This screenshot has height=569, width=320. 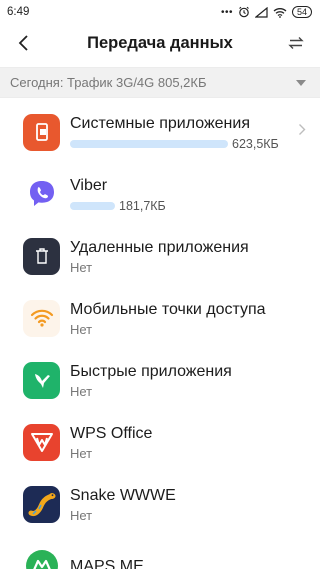 What do you see at coordinates (160, 552) in the screenshot?
I see `list-item-maps-me: MAPS.ME` at bounding box center [160, 552].